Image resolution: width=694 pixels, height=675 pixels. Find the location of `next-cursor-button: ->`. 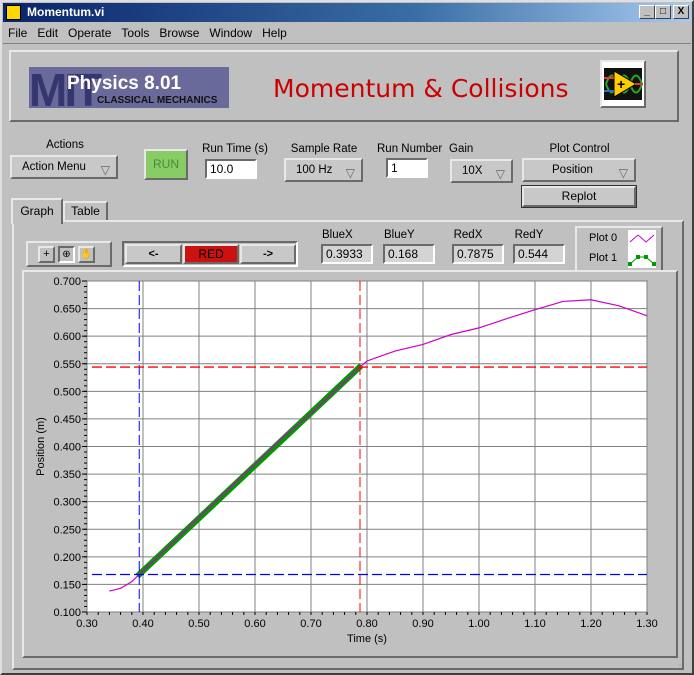

next-cursor-button: -> is located at coordinates (268, 254).